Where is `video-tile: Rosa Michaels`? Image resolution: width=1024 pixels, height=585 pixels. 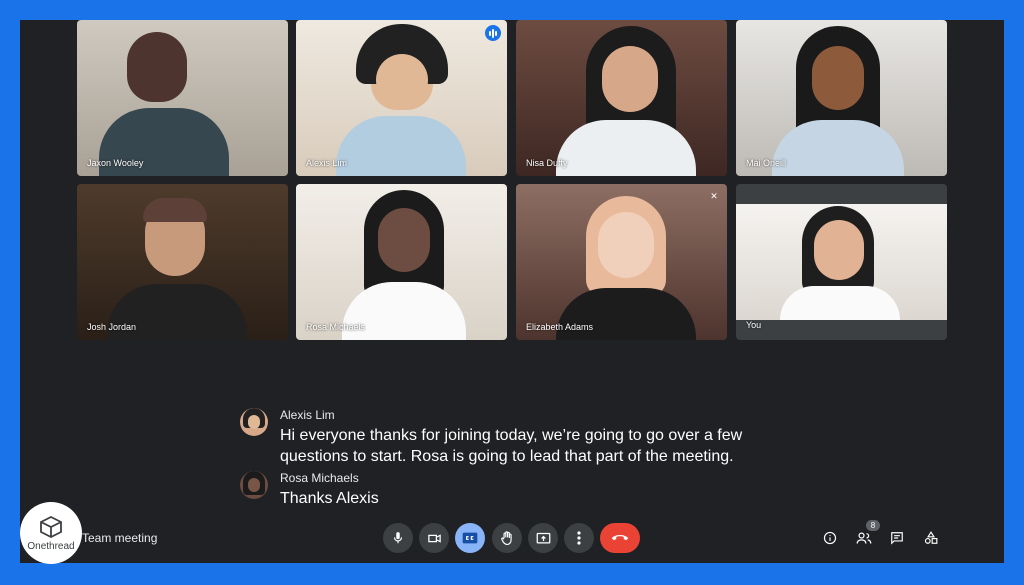
video-tile: Rosa Michaels is located at coordinates (401, 262).